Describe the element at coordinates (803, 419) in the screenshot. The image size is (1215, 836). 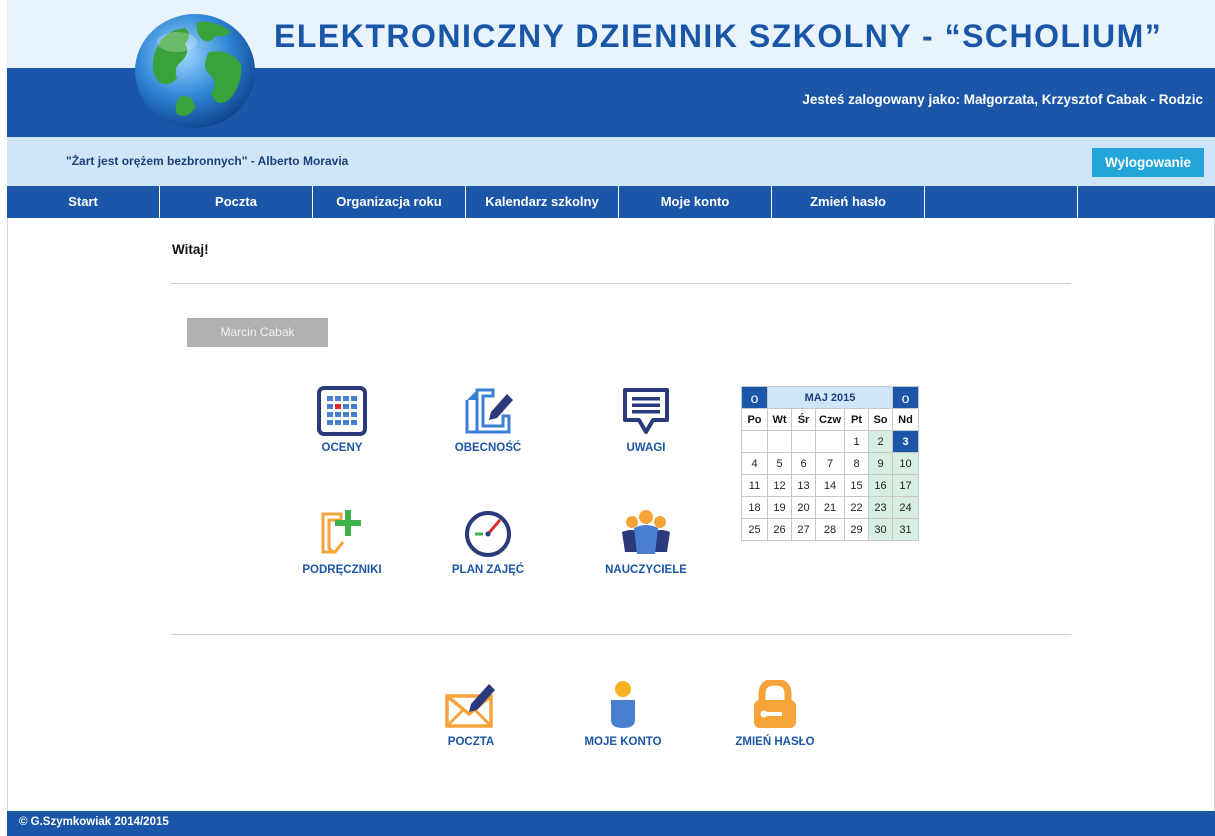
I see `weekday-header: Śr` at that location.